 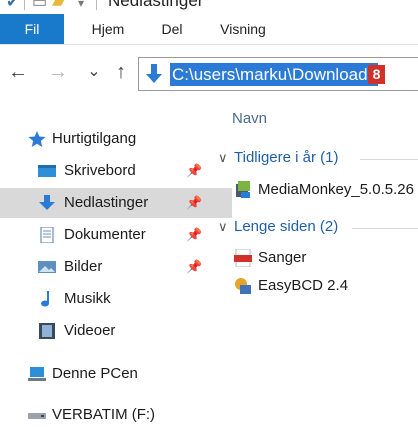 I want to click on back-button: ←, so click(x=18, y=72).